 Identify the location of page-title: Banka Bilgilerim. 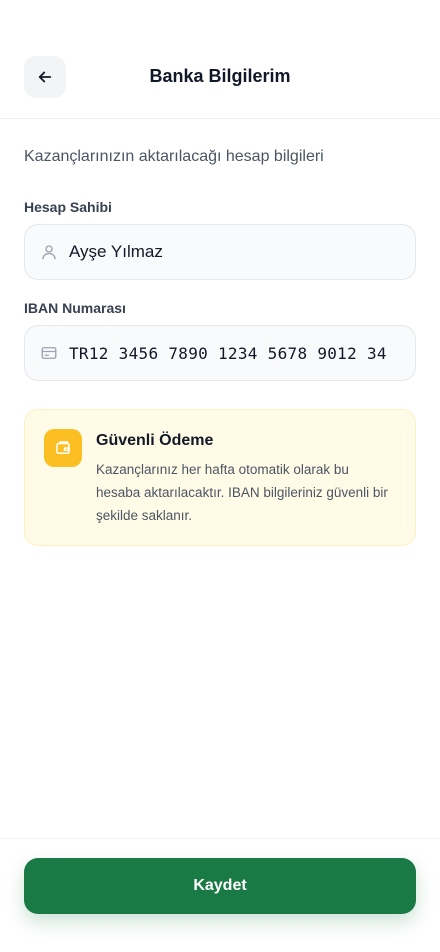
(220, 76).